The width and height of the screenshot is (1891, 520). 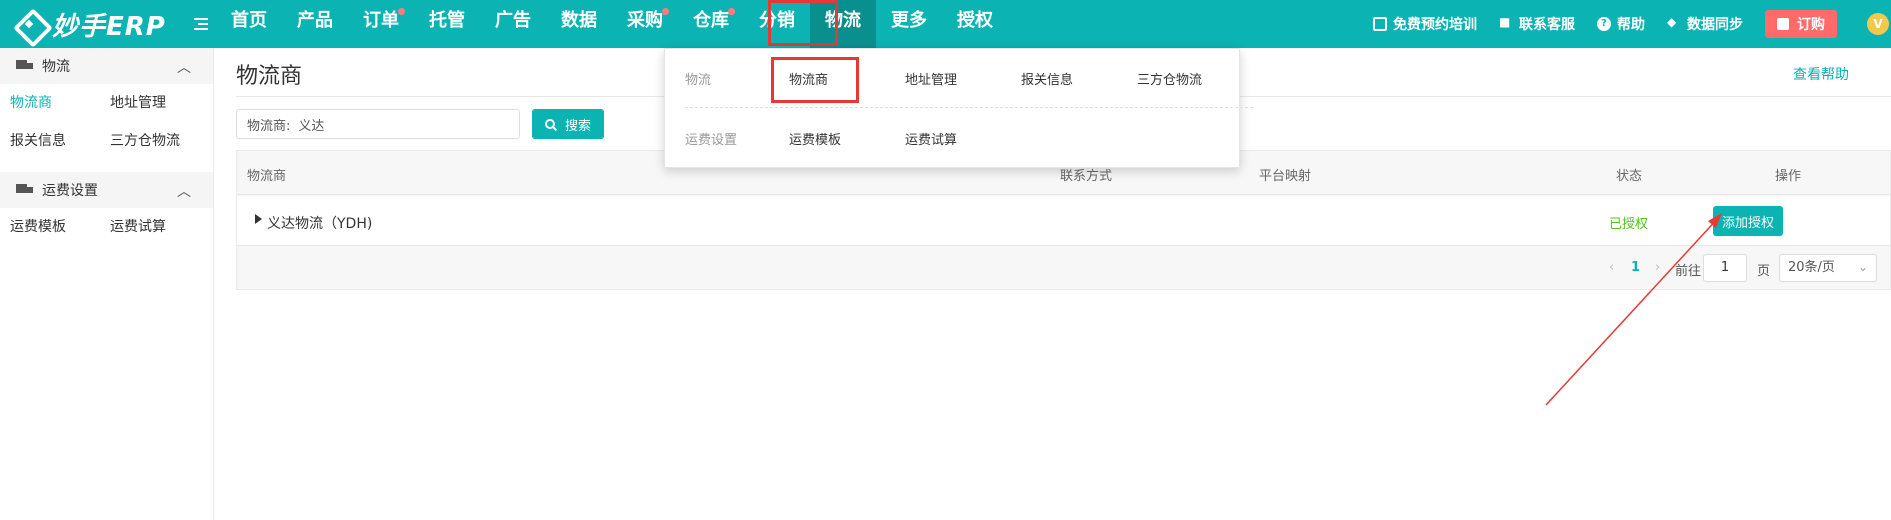 What do you see at coordinates (1285, 176) in the screenshot?
I see `column-header-mapping: 平台映射` at bounding box center [1285, 176].